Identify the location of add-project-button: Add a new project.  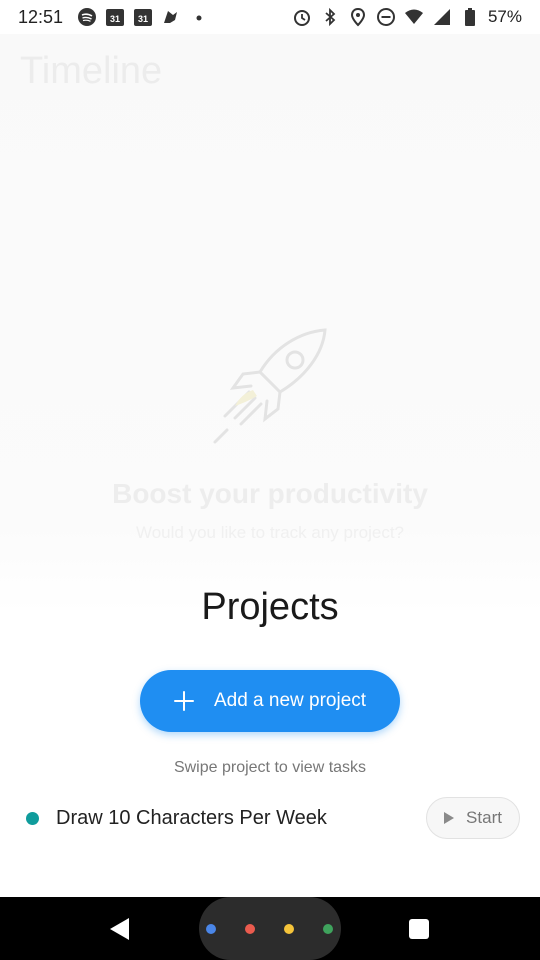
(270, 701).